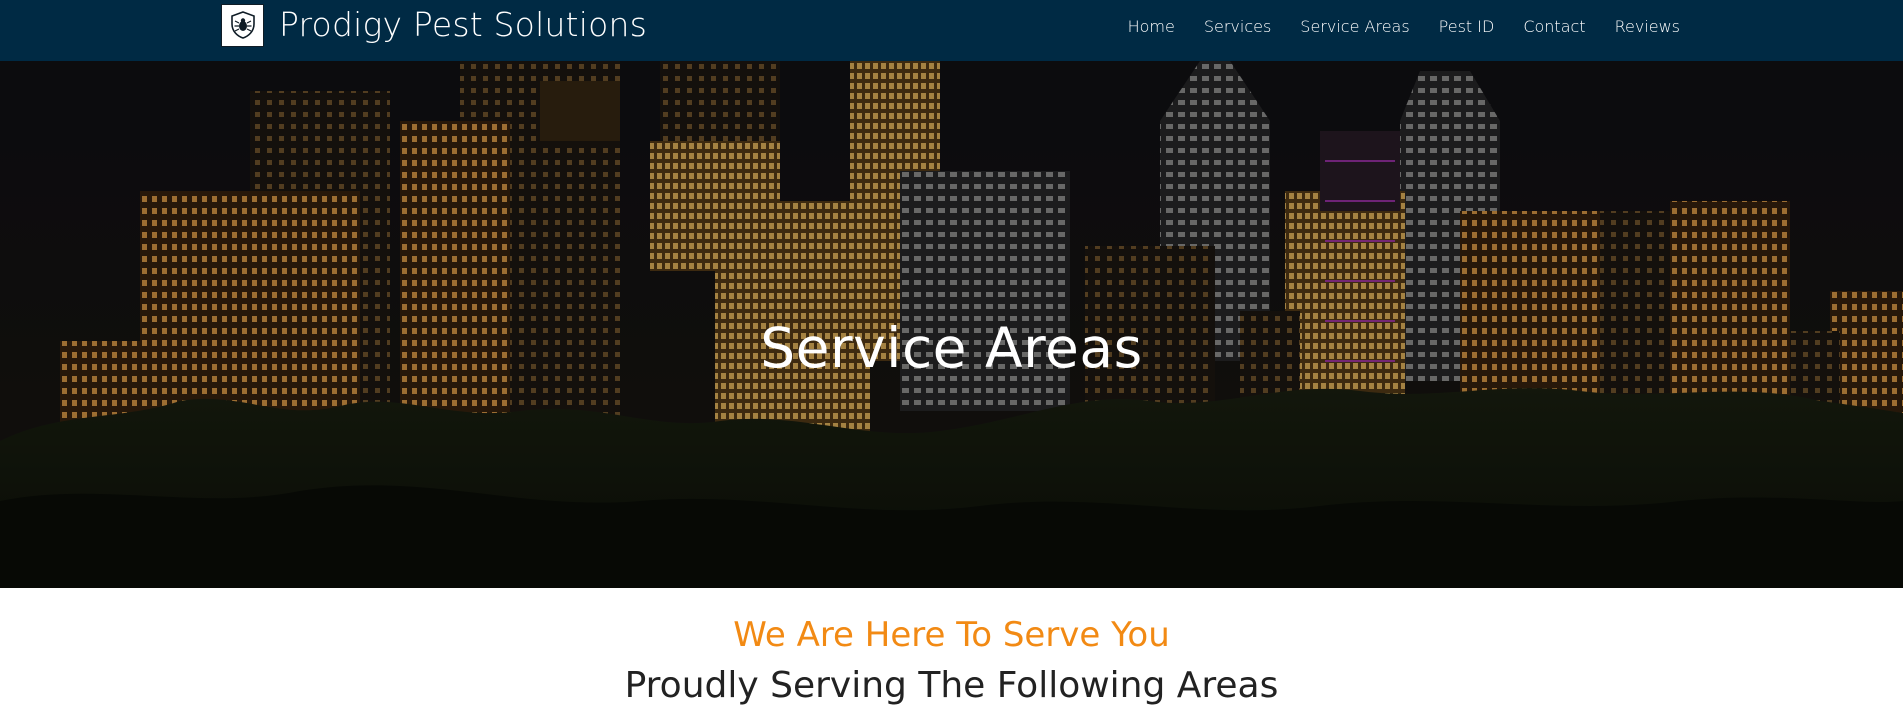 The height and width of the screenshot is (718, 1903). Describe the element at coordinates (951, 685) in the screenshot. I see `intro-heading: Proudly Serving The Following Areas` at that location.